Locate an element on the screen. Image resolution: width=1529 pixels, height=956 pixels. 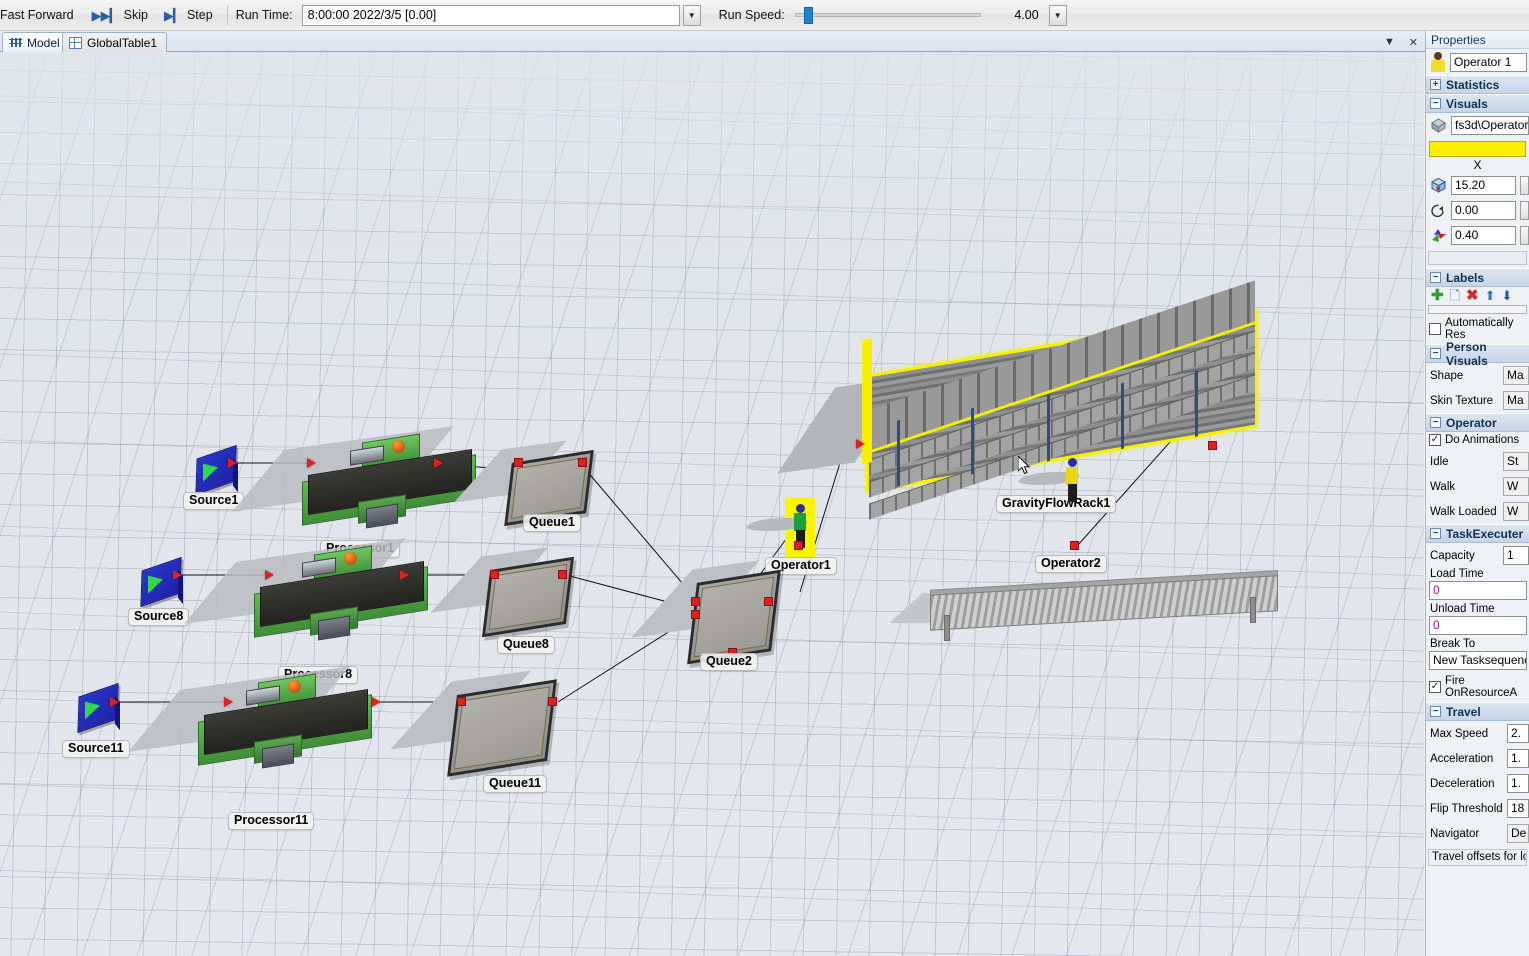
queue2-object is located at coordinates (706, 612).